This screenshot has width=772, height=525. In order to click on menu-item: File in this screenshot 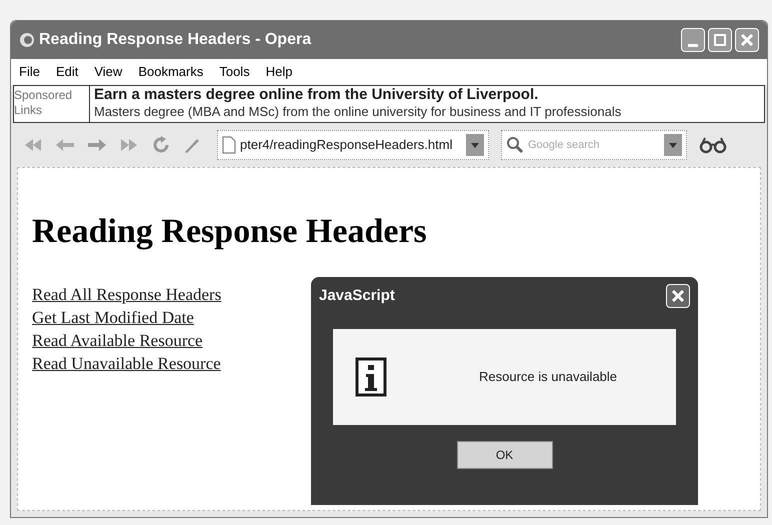, I will do `click(29, 72)`.